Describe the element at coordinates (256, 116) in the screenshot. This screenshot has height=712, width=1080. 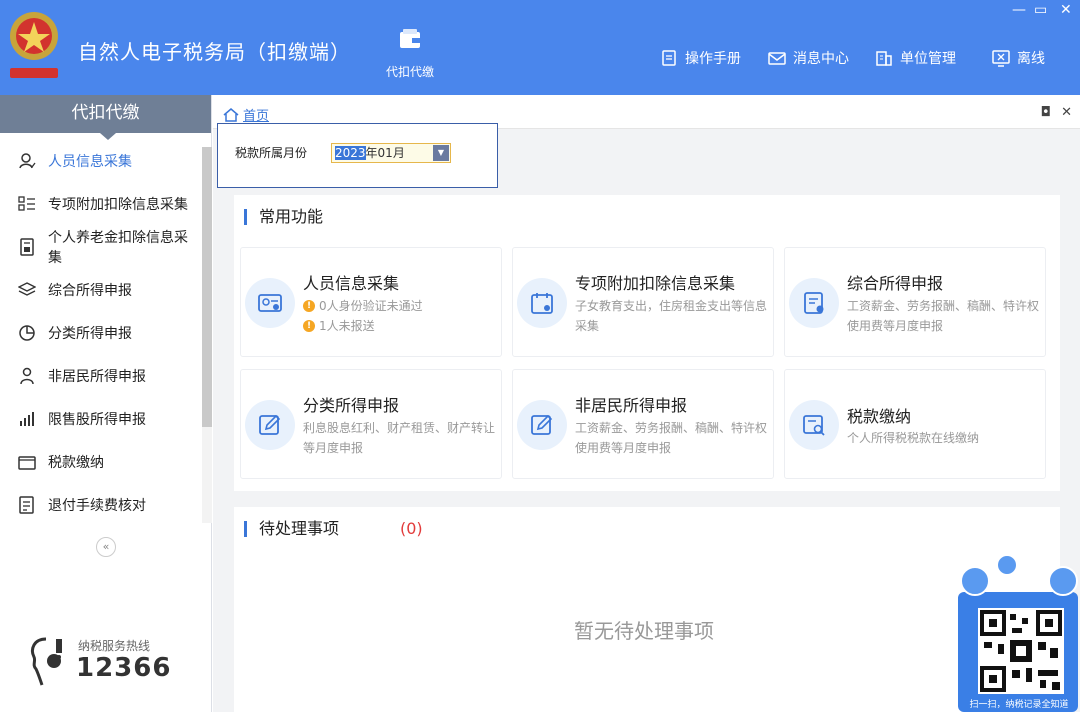
I see `tab-home-label: 首页` at that location.